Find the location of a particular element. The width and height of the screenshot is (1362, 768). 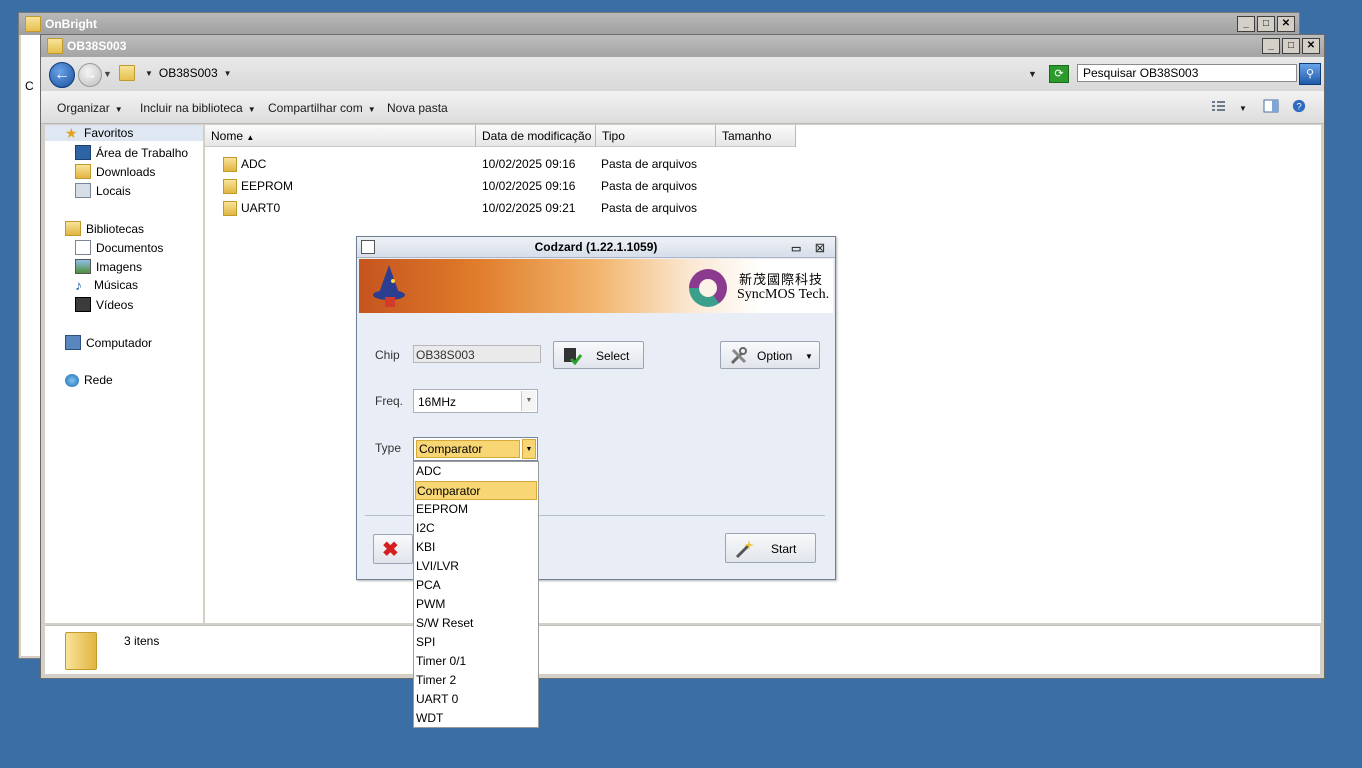

column-header-type: Tipo is located at coordinates (656, 136).